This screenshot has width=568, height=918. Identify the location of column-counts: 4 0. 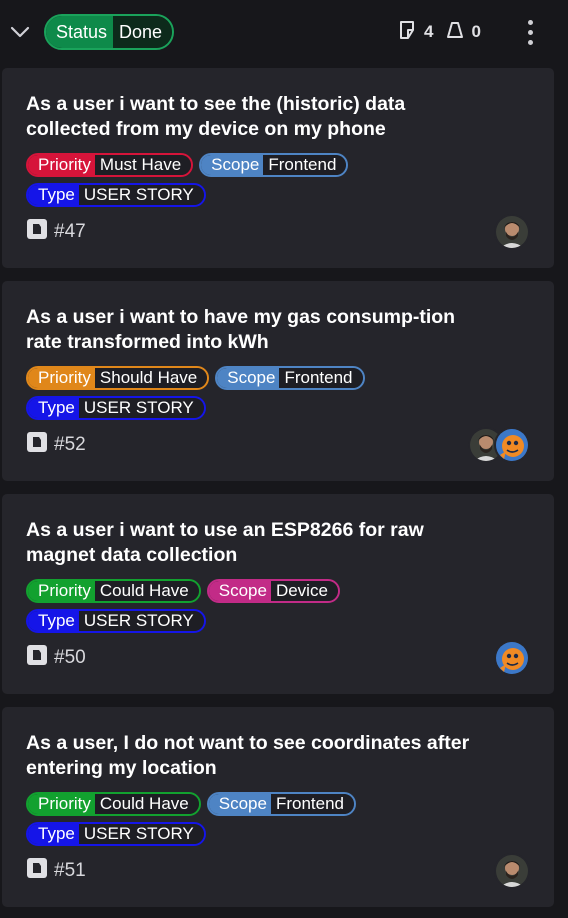
(439, 32).